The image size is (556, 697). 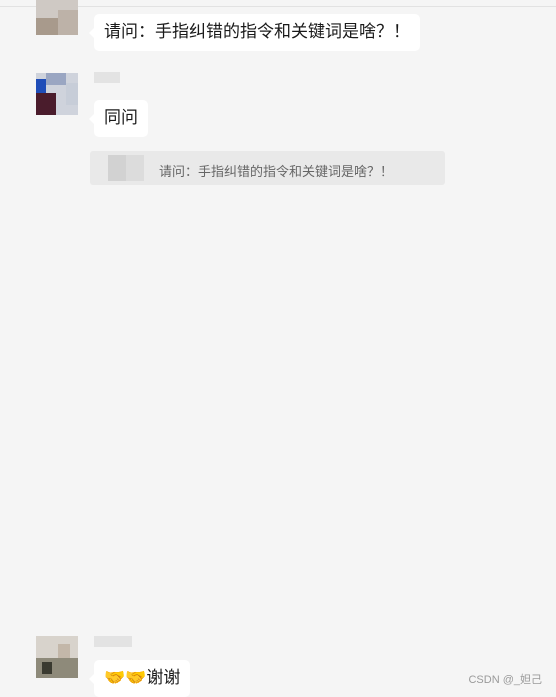 What do you see at coordinates (125, 678) in the screenshot?
I see `handshake-emoji: 🤝🤝` at bounding box center [125, 678].